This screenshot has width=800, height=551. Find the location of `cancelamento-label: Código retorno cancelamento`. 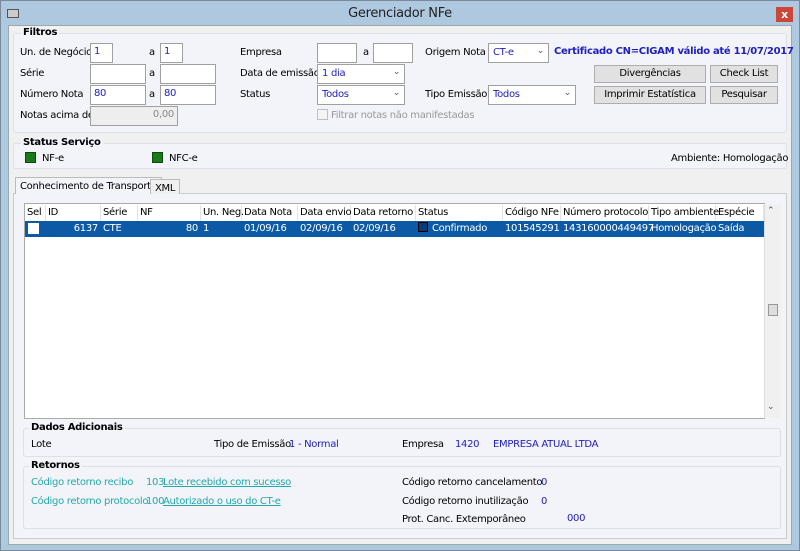

cancelamento-label: Código retorno cancelamento is located at coordinates (472, 482).